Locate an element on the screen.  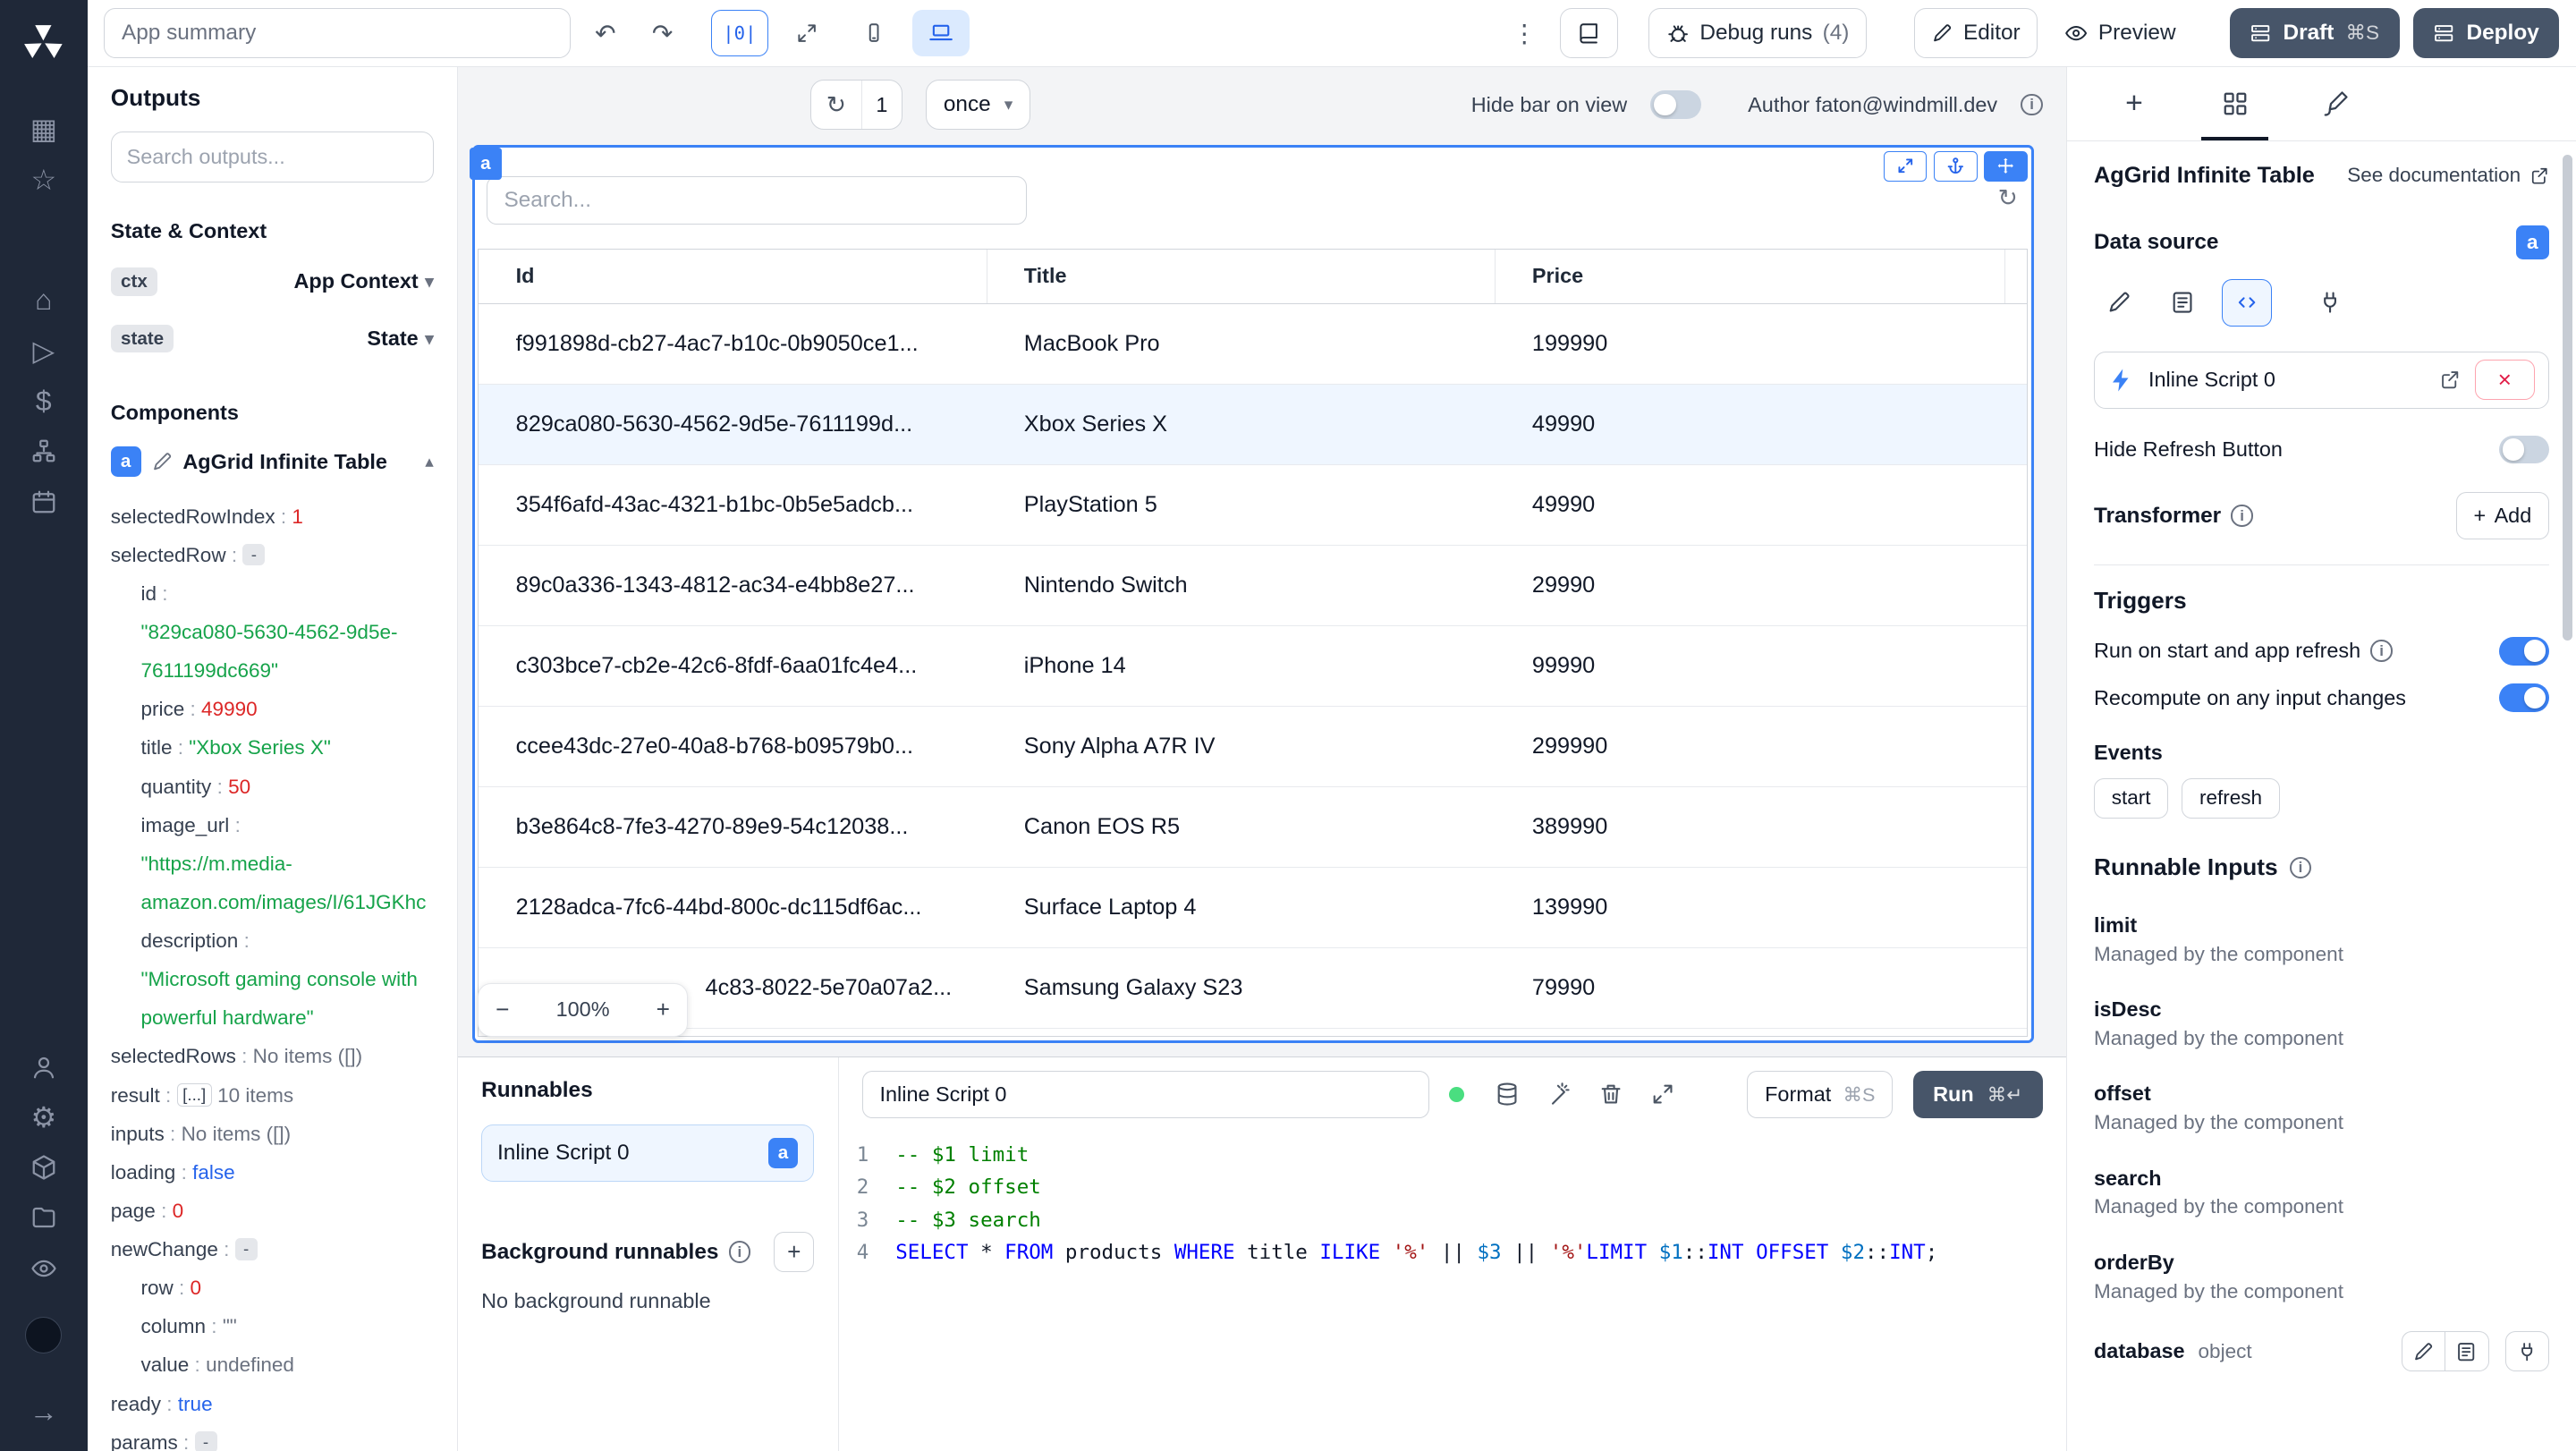
hide-refresh-toggle is located at coordinates (2523, 449).